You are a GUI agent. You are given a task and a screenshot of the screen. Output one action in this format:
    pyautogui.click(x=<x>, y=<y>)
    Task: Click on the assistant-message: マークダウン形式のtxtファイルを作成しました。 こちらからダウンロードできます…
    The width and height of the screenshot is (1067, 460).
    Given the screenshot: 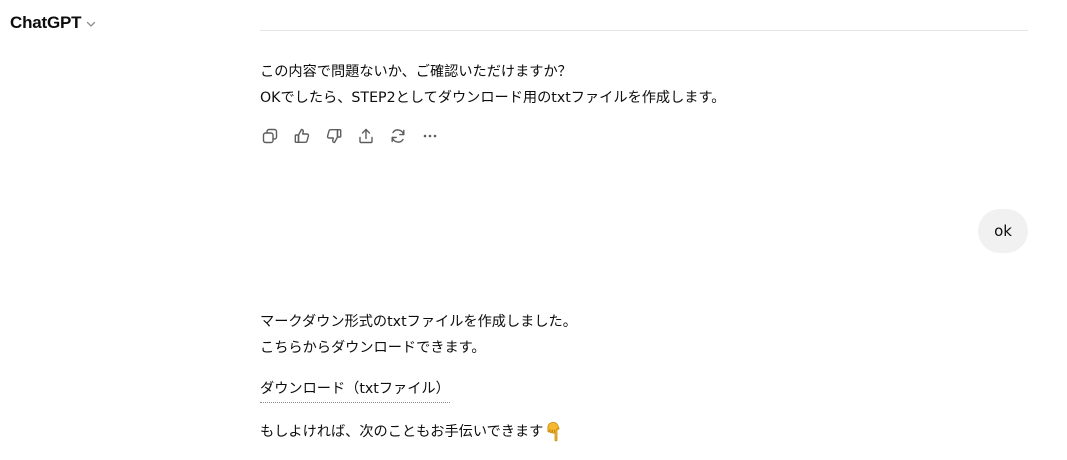 What is the action you would take?
    pyautogui.click(x=418, y=335)
    